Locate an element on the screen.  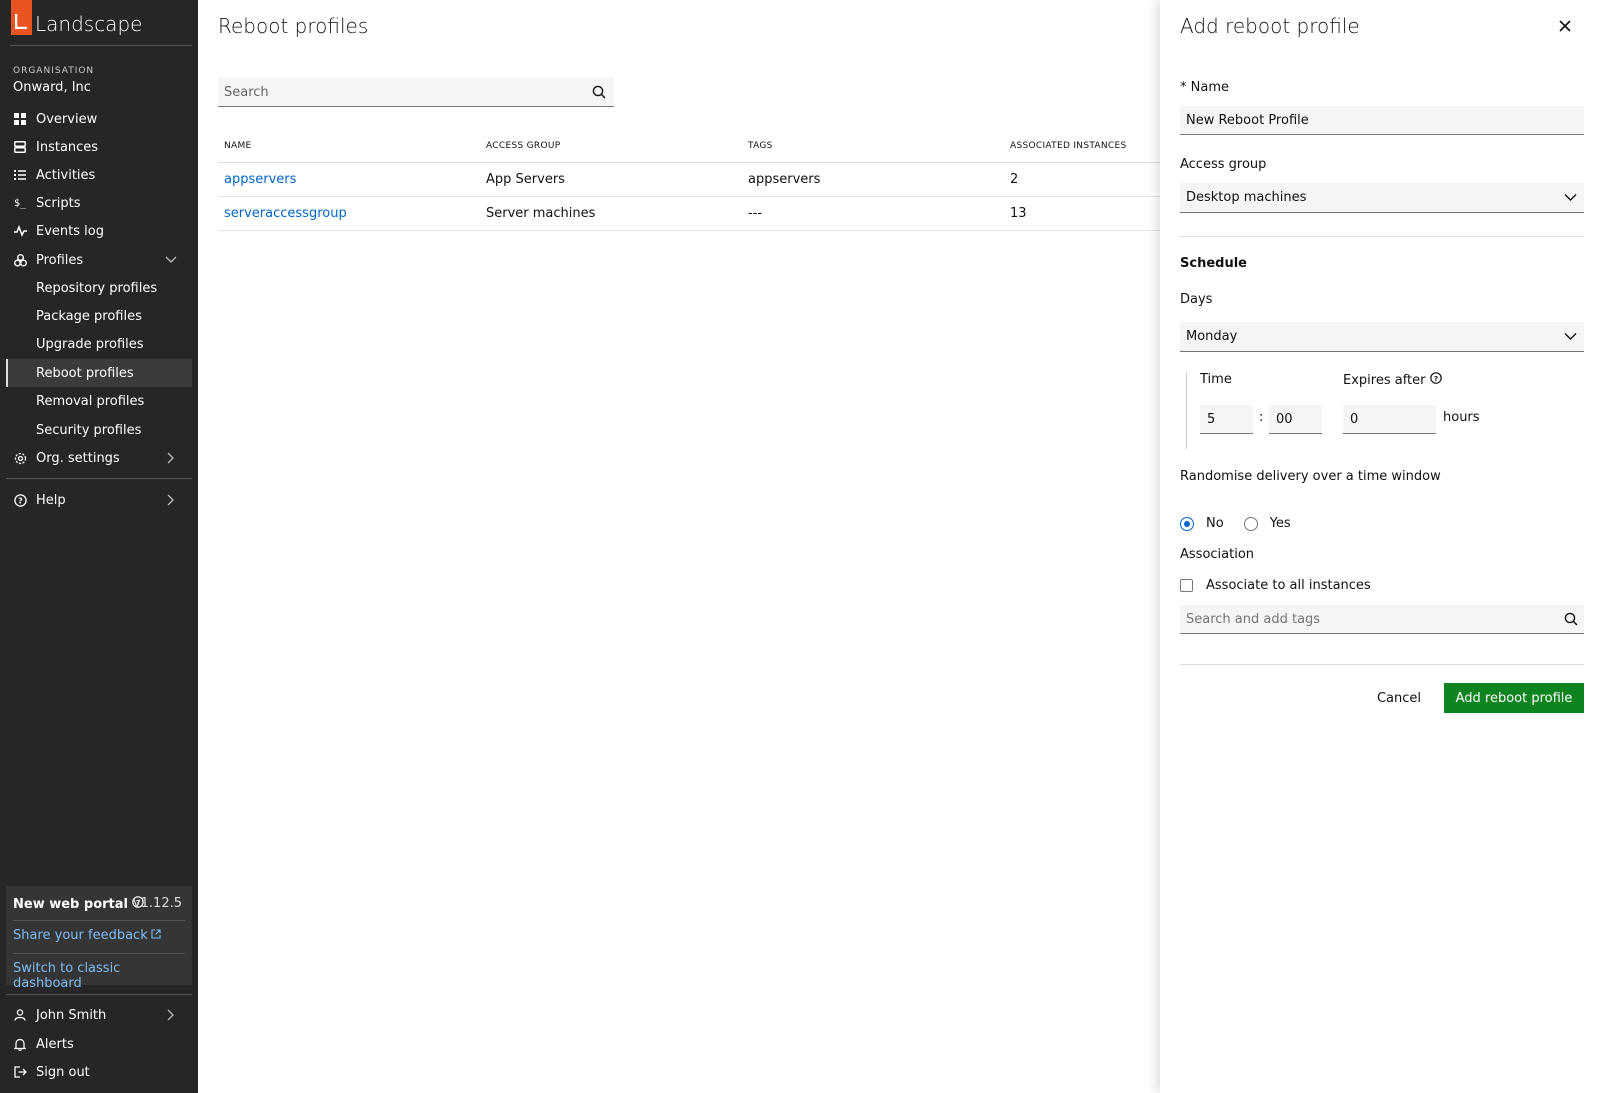
brand-name: Landscape is located at coordinates (89, 24).